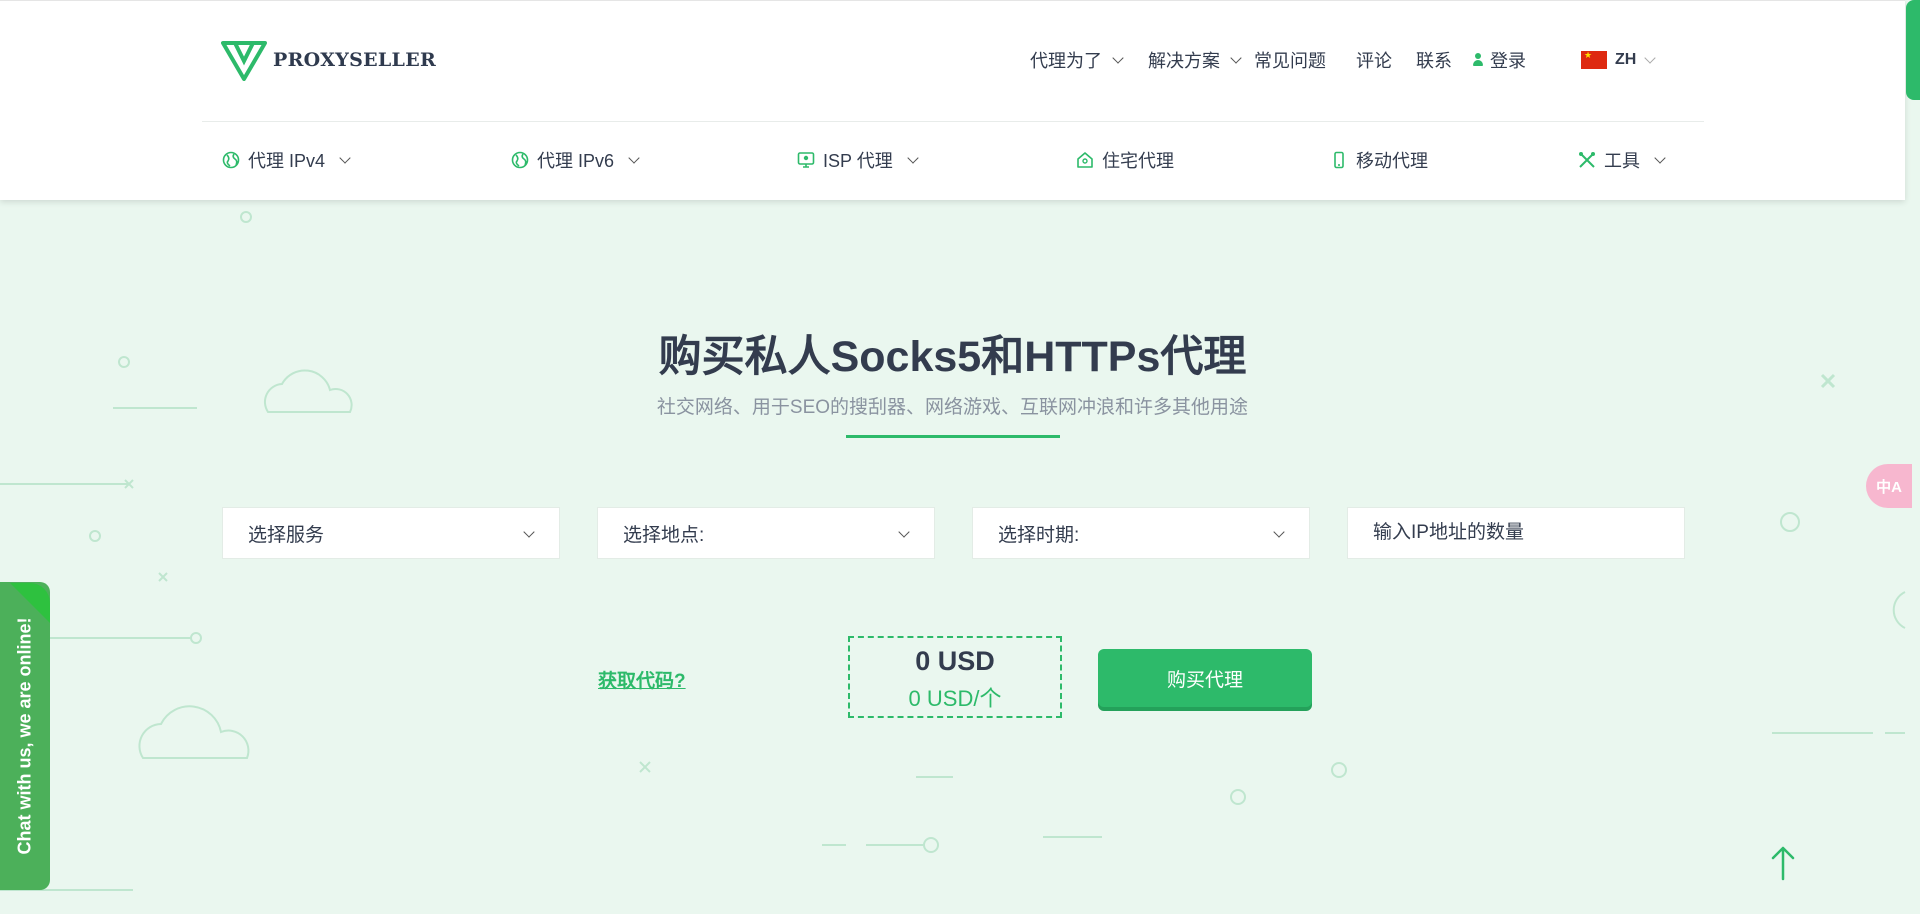  I want to click on unit-price: 0 USD/个, so click(955, 698).